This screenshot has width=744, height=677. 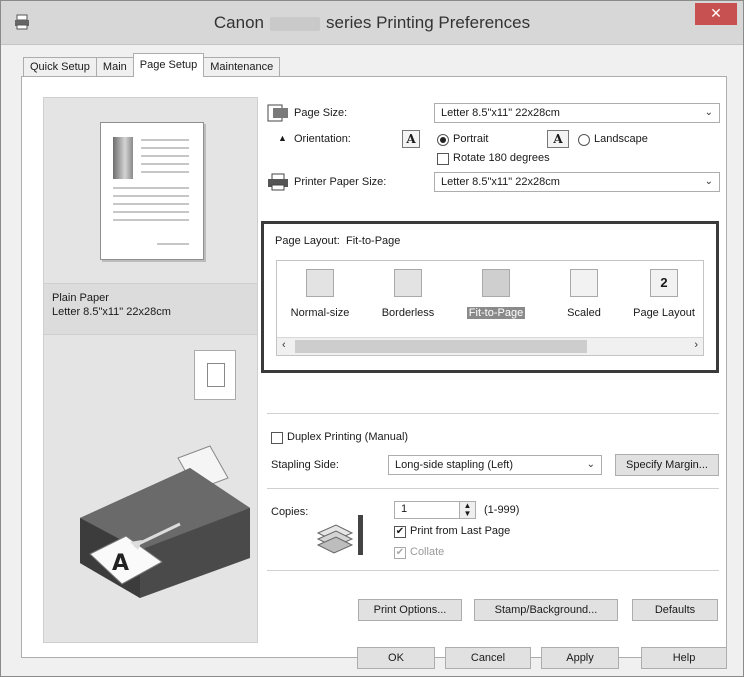 I want to click on copies-range: (1-999), so click(x=502, y=510).